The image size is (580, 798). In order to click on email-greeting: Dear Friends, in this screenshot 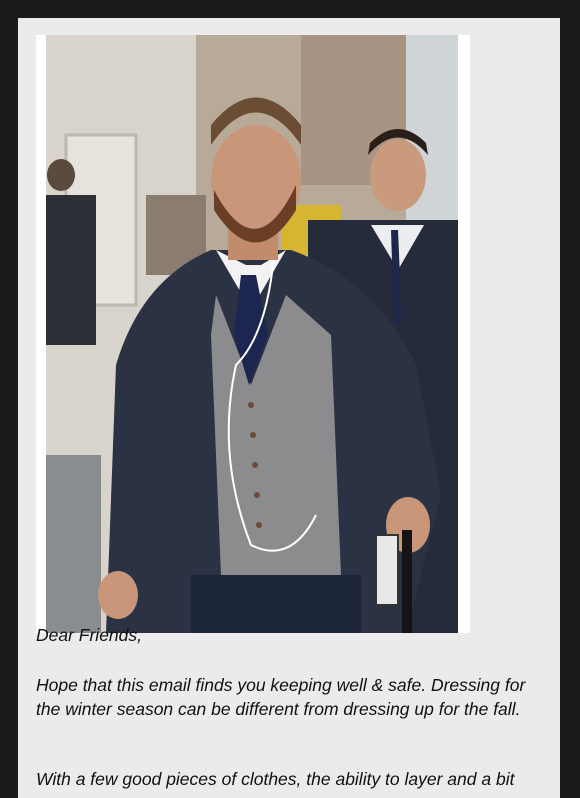, I will do `click(89, 635)`.